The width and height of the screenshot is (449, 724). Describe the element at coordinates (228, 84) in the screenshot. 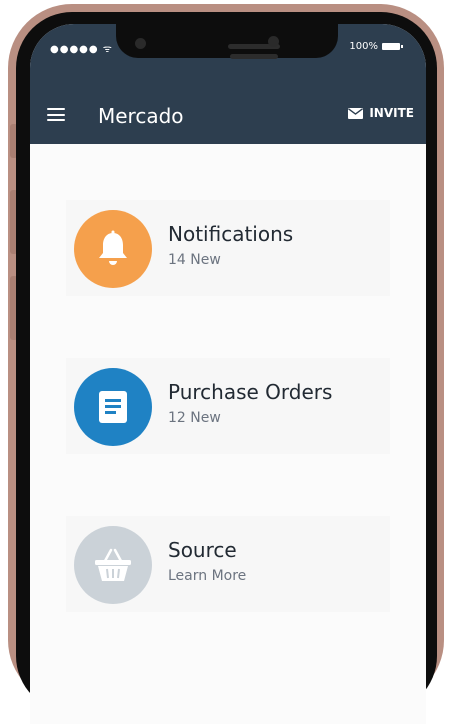

I see `app-header: ●●●●● ᯤ 100% Mercado INVITE` at that location.